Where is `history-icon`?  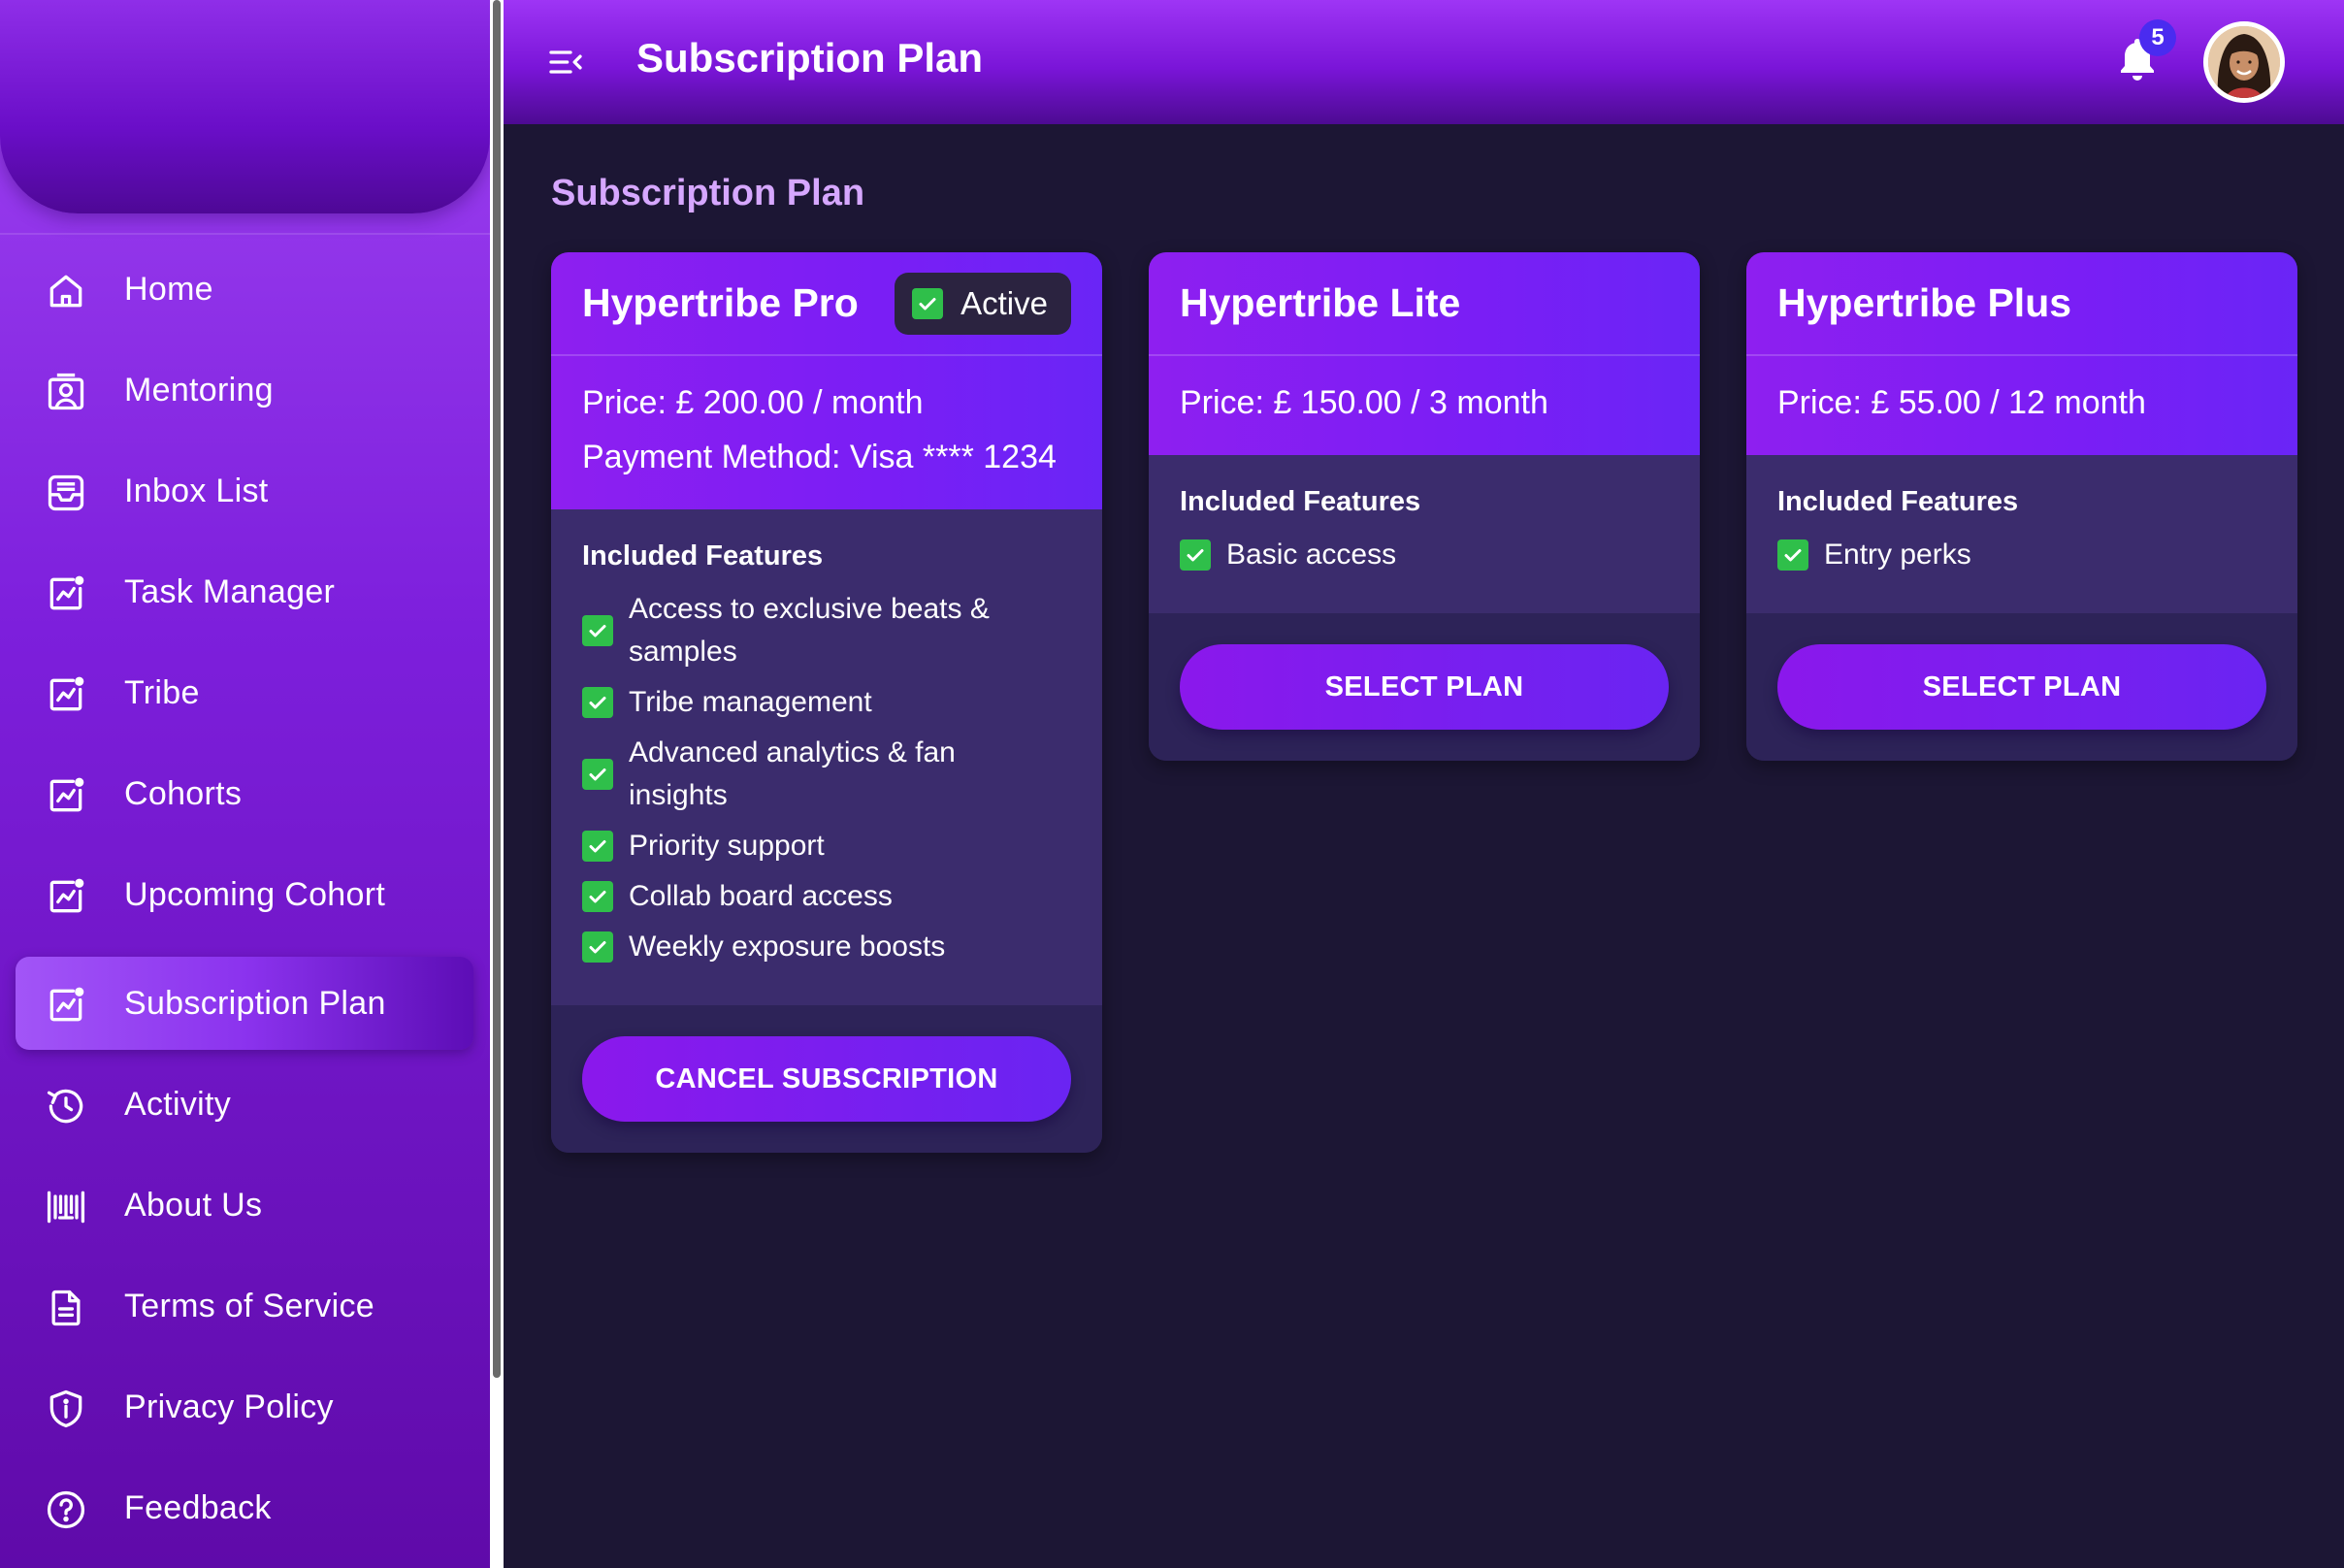 history-icon is located at coordinates (66, 1106).